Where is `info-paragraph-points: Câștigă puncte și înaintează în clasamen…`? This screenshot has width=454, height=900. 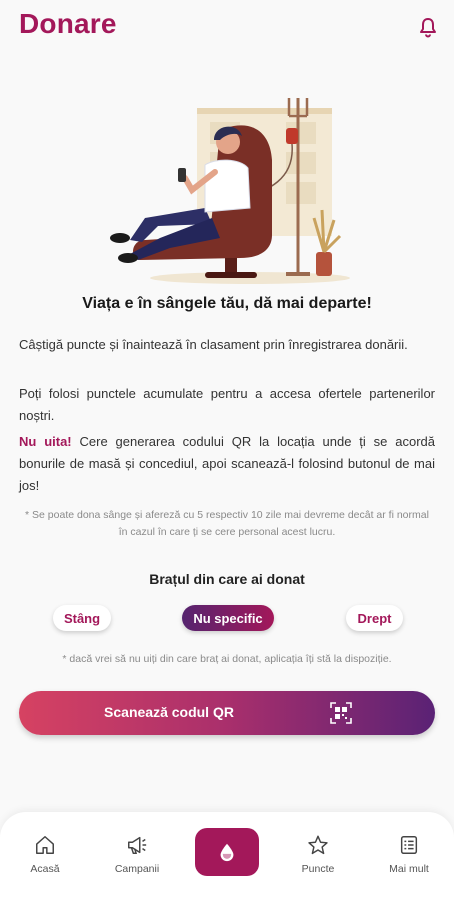 info-paragraph-points: Câștigă puncte și înaintează în clasamen… is located at coordinates (213, 344).